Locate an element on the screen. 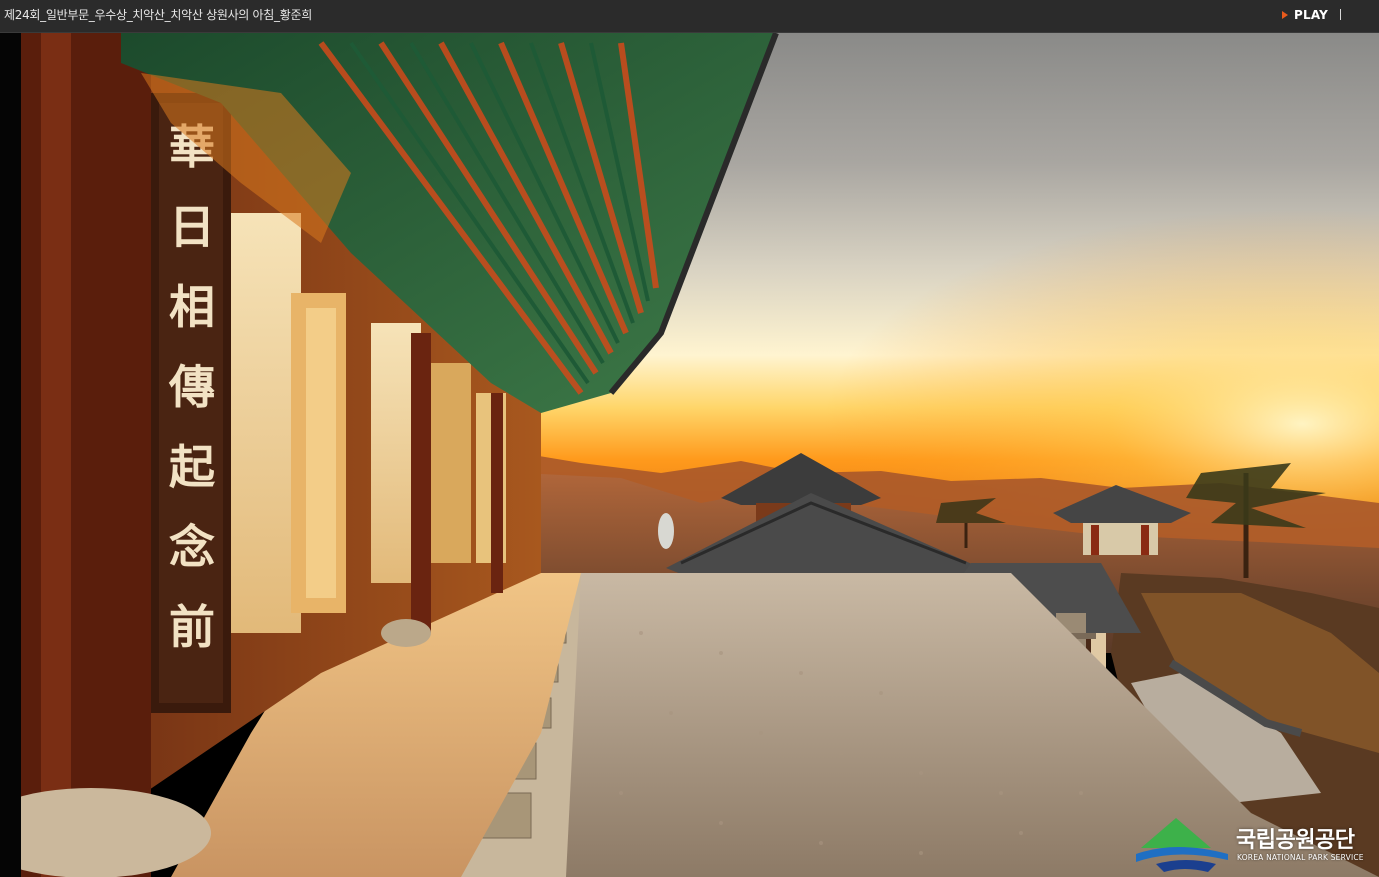 This screenshot has height=877, width=1379. svg-text: 日 is located at coordinates (192, 227).